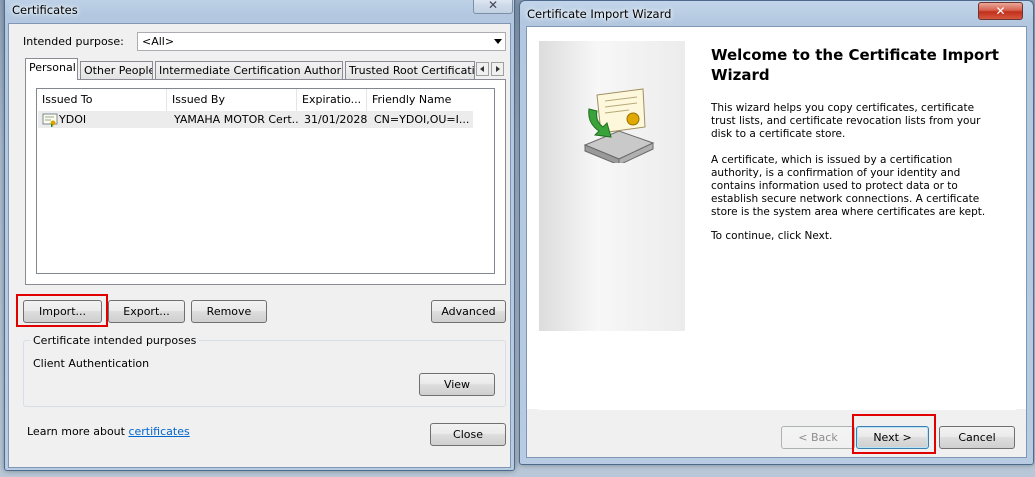 The image size is (1035, 477). I want to click on column-issued-to: Issued To, so click(102, 100).